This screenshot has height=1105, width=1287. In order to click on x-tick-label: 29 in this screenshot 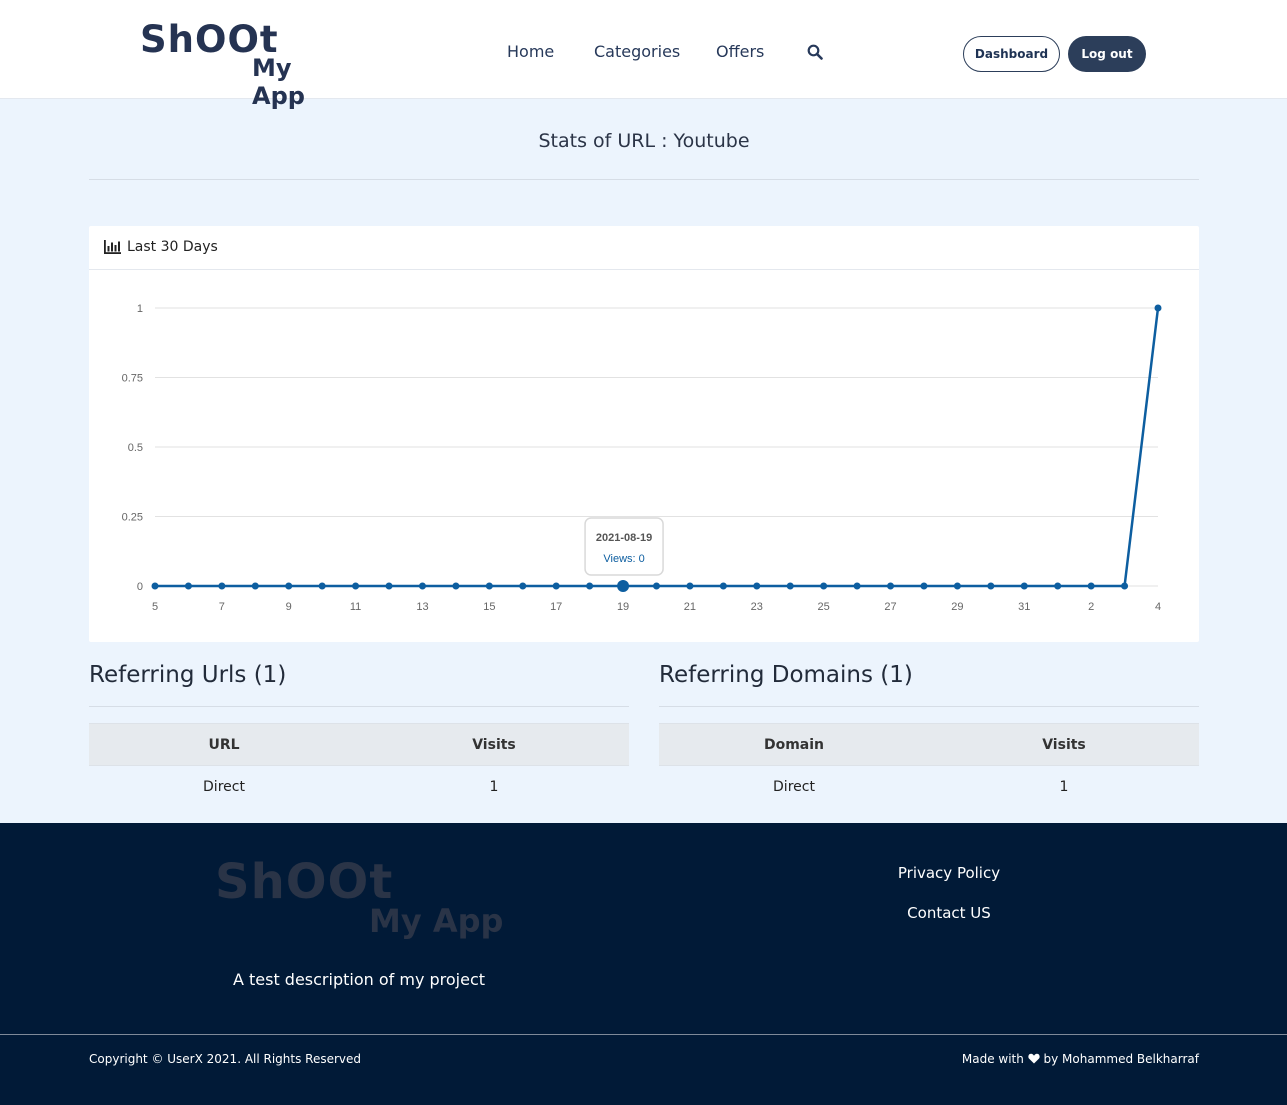, I will do `click(957, 607)`.